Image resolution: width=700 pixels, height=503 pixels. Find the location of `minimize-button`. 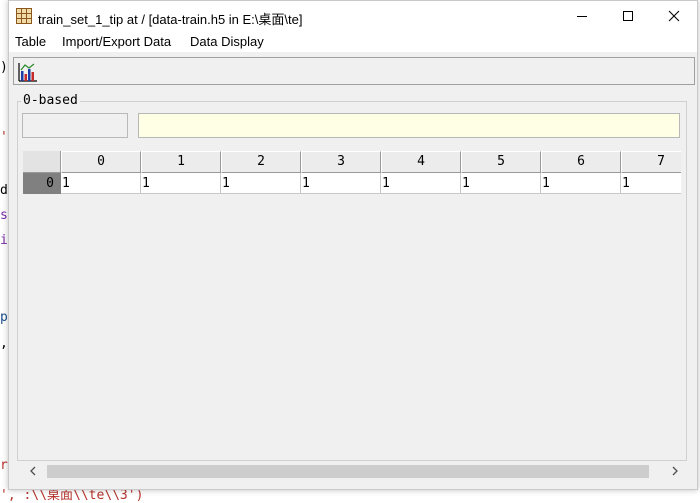

minimize-button is located at coordinates (582, 16).